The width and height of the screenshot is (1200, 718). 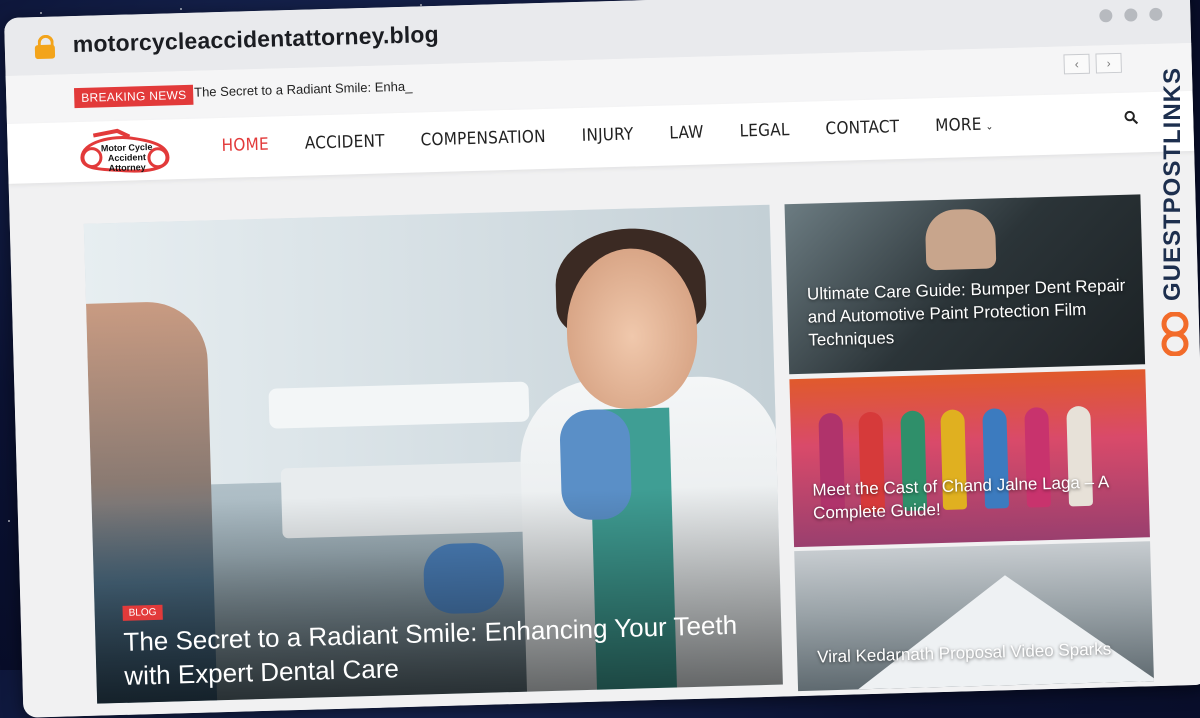 I want to click on nav-item-more-label: MORE, so click(x=958, y=125).